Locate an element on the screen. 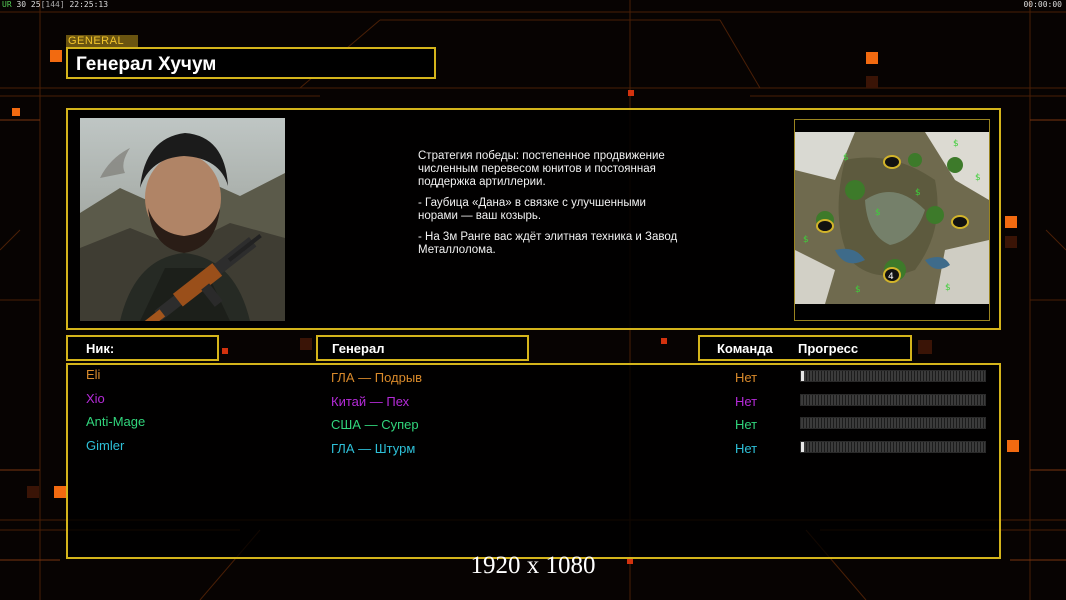 This screenshot has width=1066, height=600. column-header-general-label: Генерал is located at coordinates (358, 348).